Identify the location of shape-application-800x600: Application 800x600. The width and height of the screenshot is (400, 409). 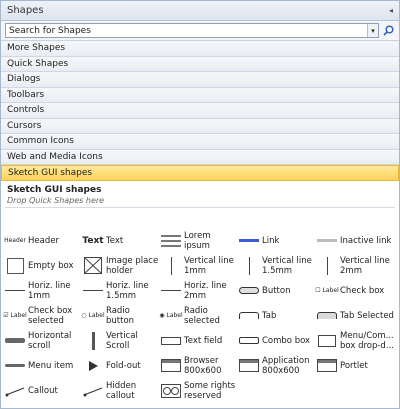
(277, 365).